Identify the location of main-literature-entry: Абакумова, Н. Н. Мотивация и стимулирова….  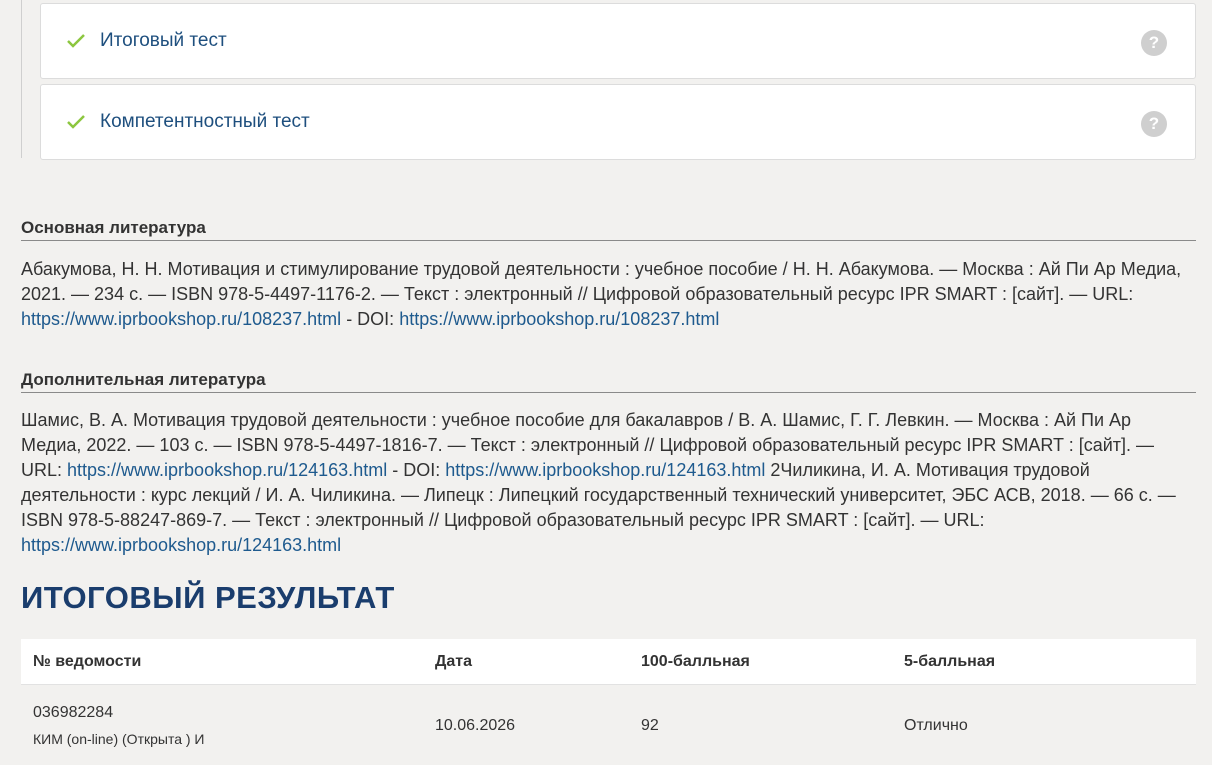
(608, 294).